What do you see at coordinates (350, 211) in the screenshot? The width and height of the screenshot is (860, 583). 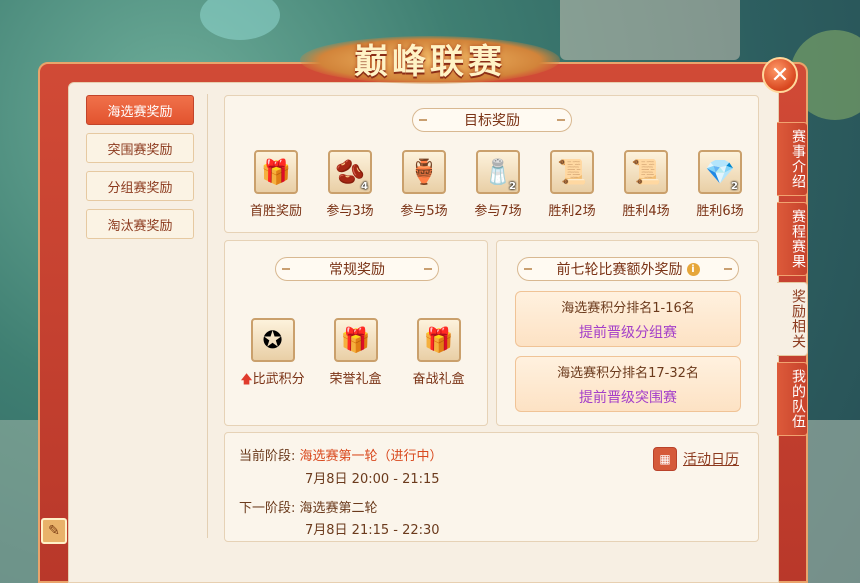 I see `reward-label: 参与3场` at bounding box center [350, 211].